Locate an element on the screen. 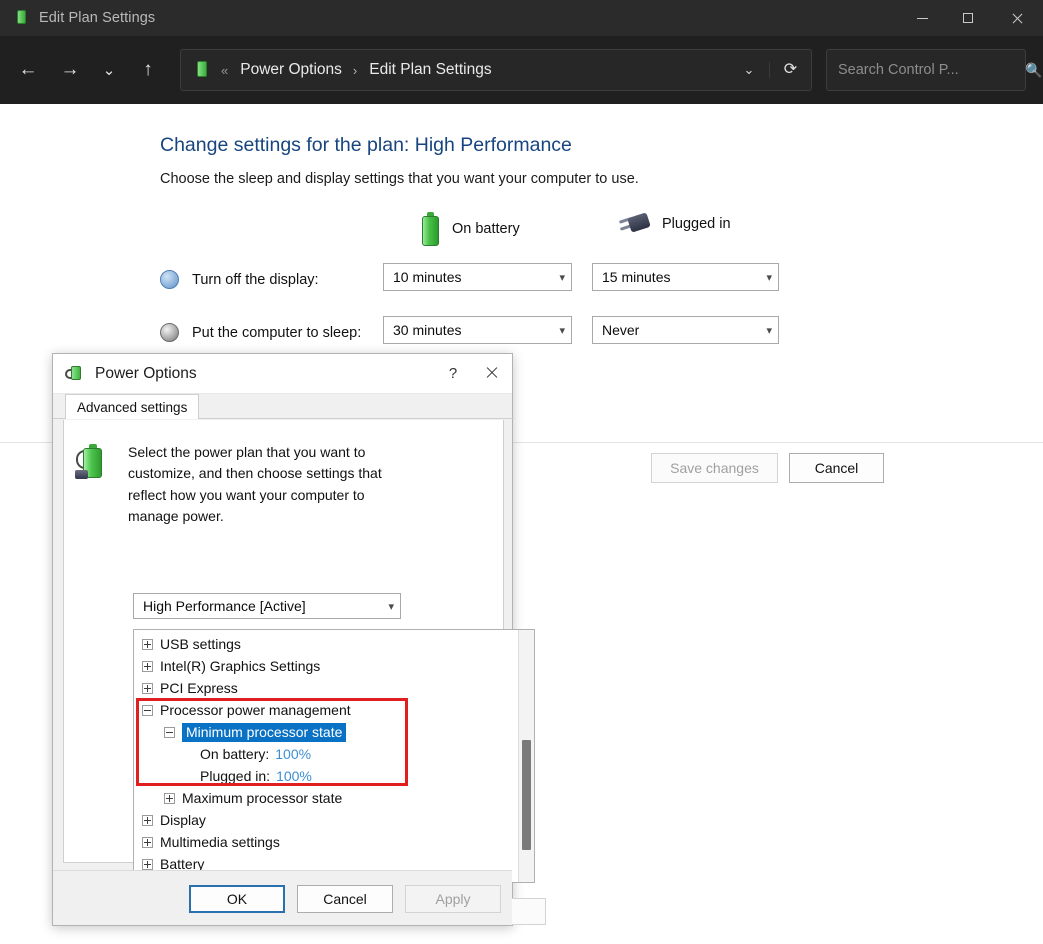 The height and width of the screenshot is (944, 1043). close-button is located at coordinates (1017, 18).